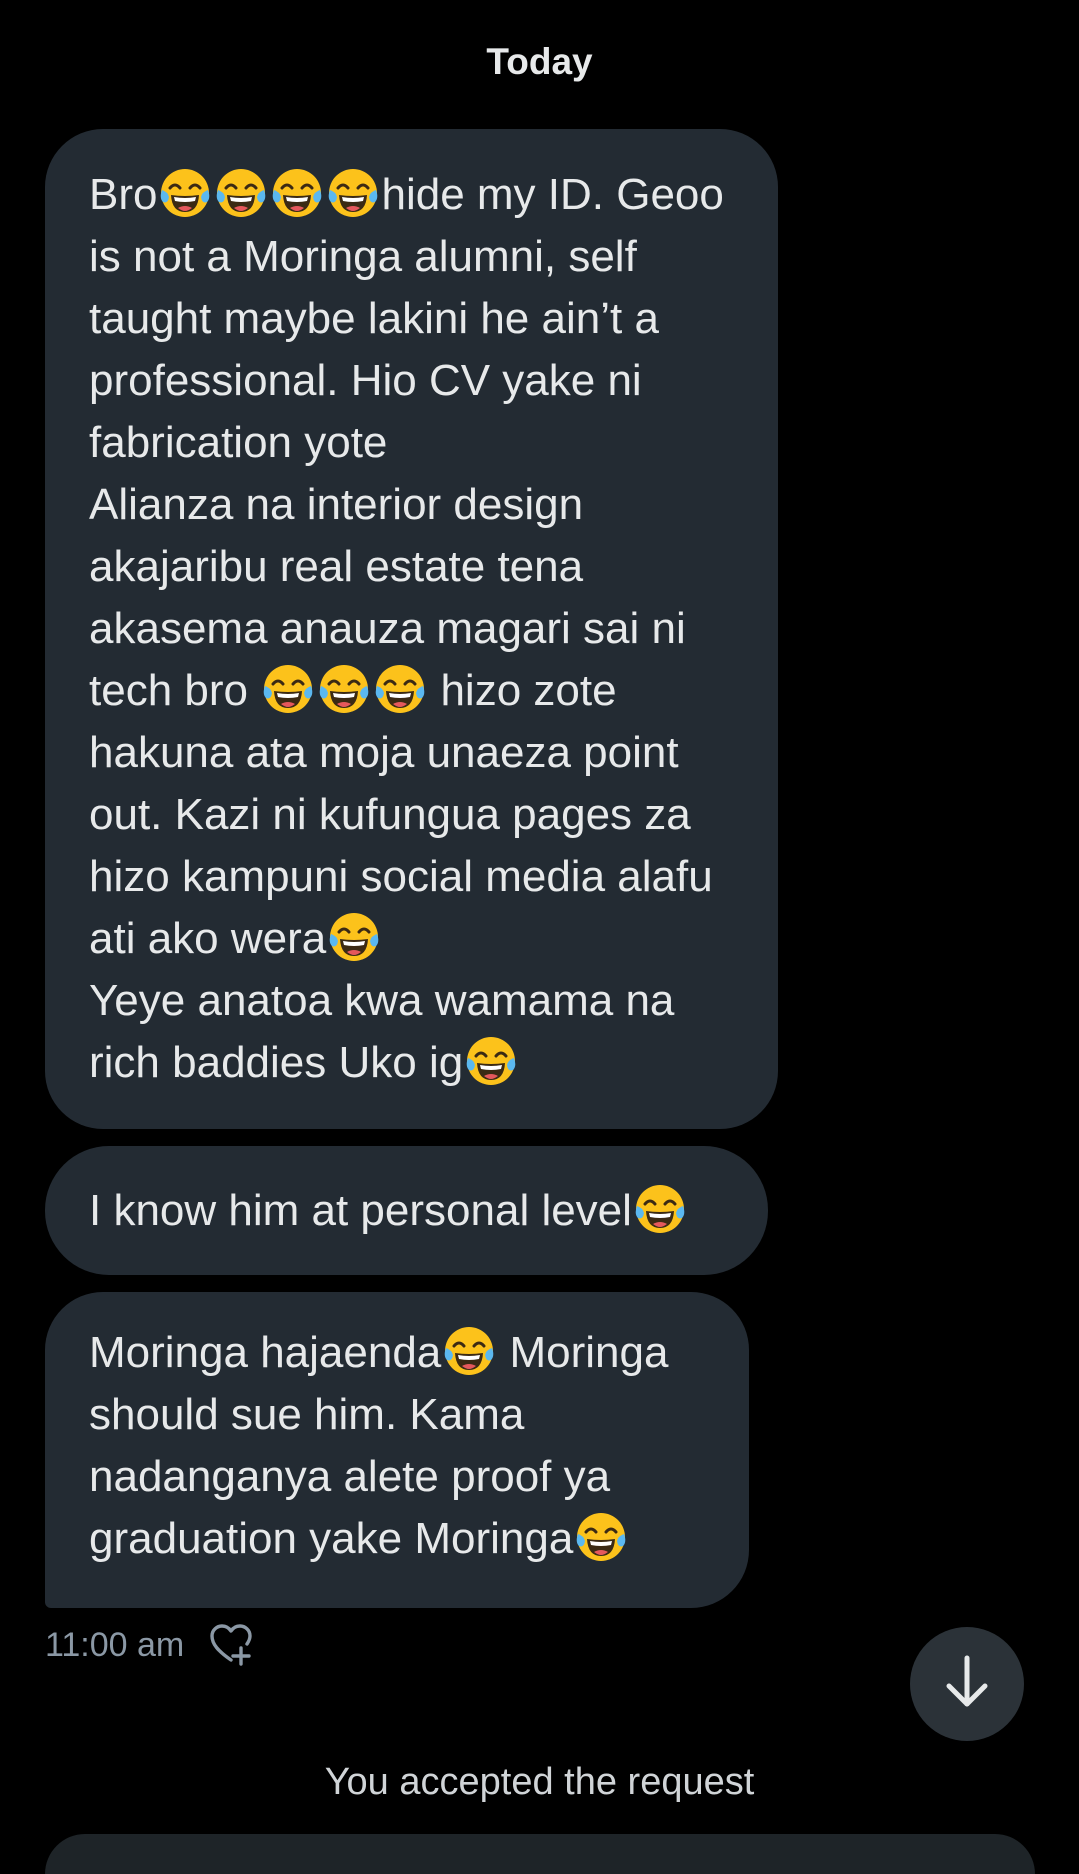 This screenshot has width=1079, height=1874. I want to click on heart-plus-icon, so click(231, 1645).